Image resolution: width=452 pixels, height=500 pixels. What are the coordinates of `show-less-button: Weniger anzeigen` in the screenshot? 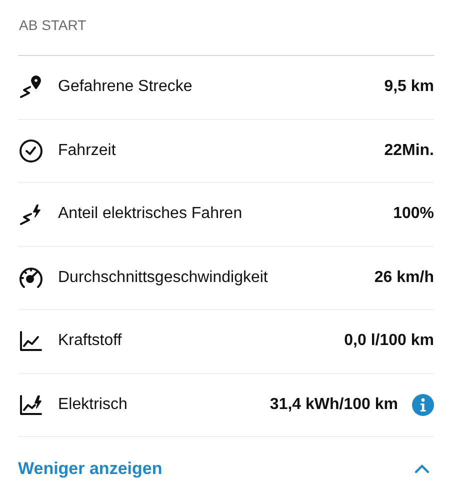 It's located at (226, 468).